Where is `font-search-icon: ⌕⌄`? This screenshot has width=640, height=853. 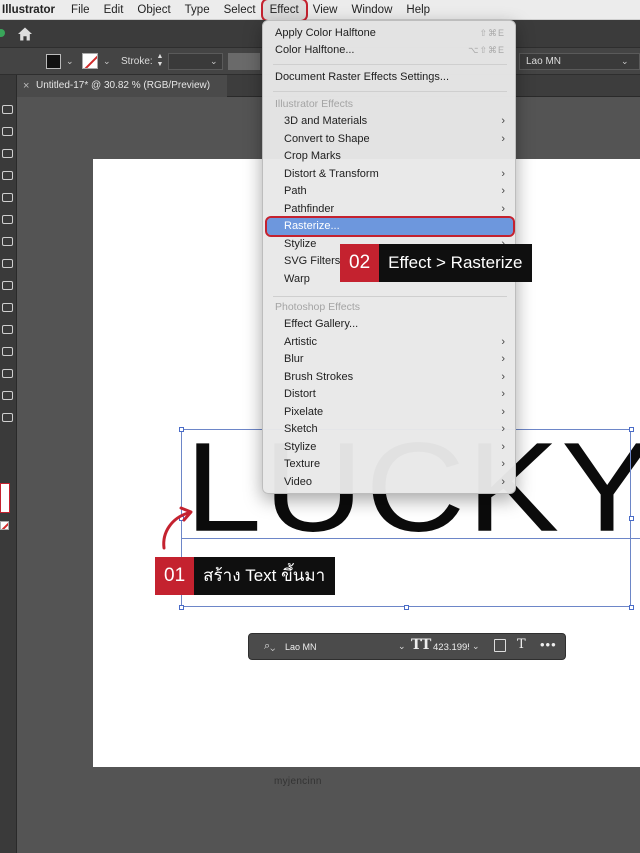 font-search-icon: ⌕⌄ is located at coordinates (269, 646).